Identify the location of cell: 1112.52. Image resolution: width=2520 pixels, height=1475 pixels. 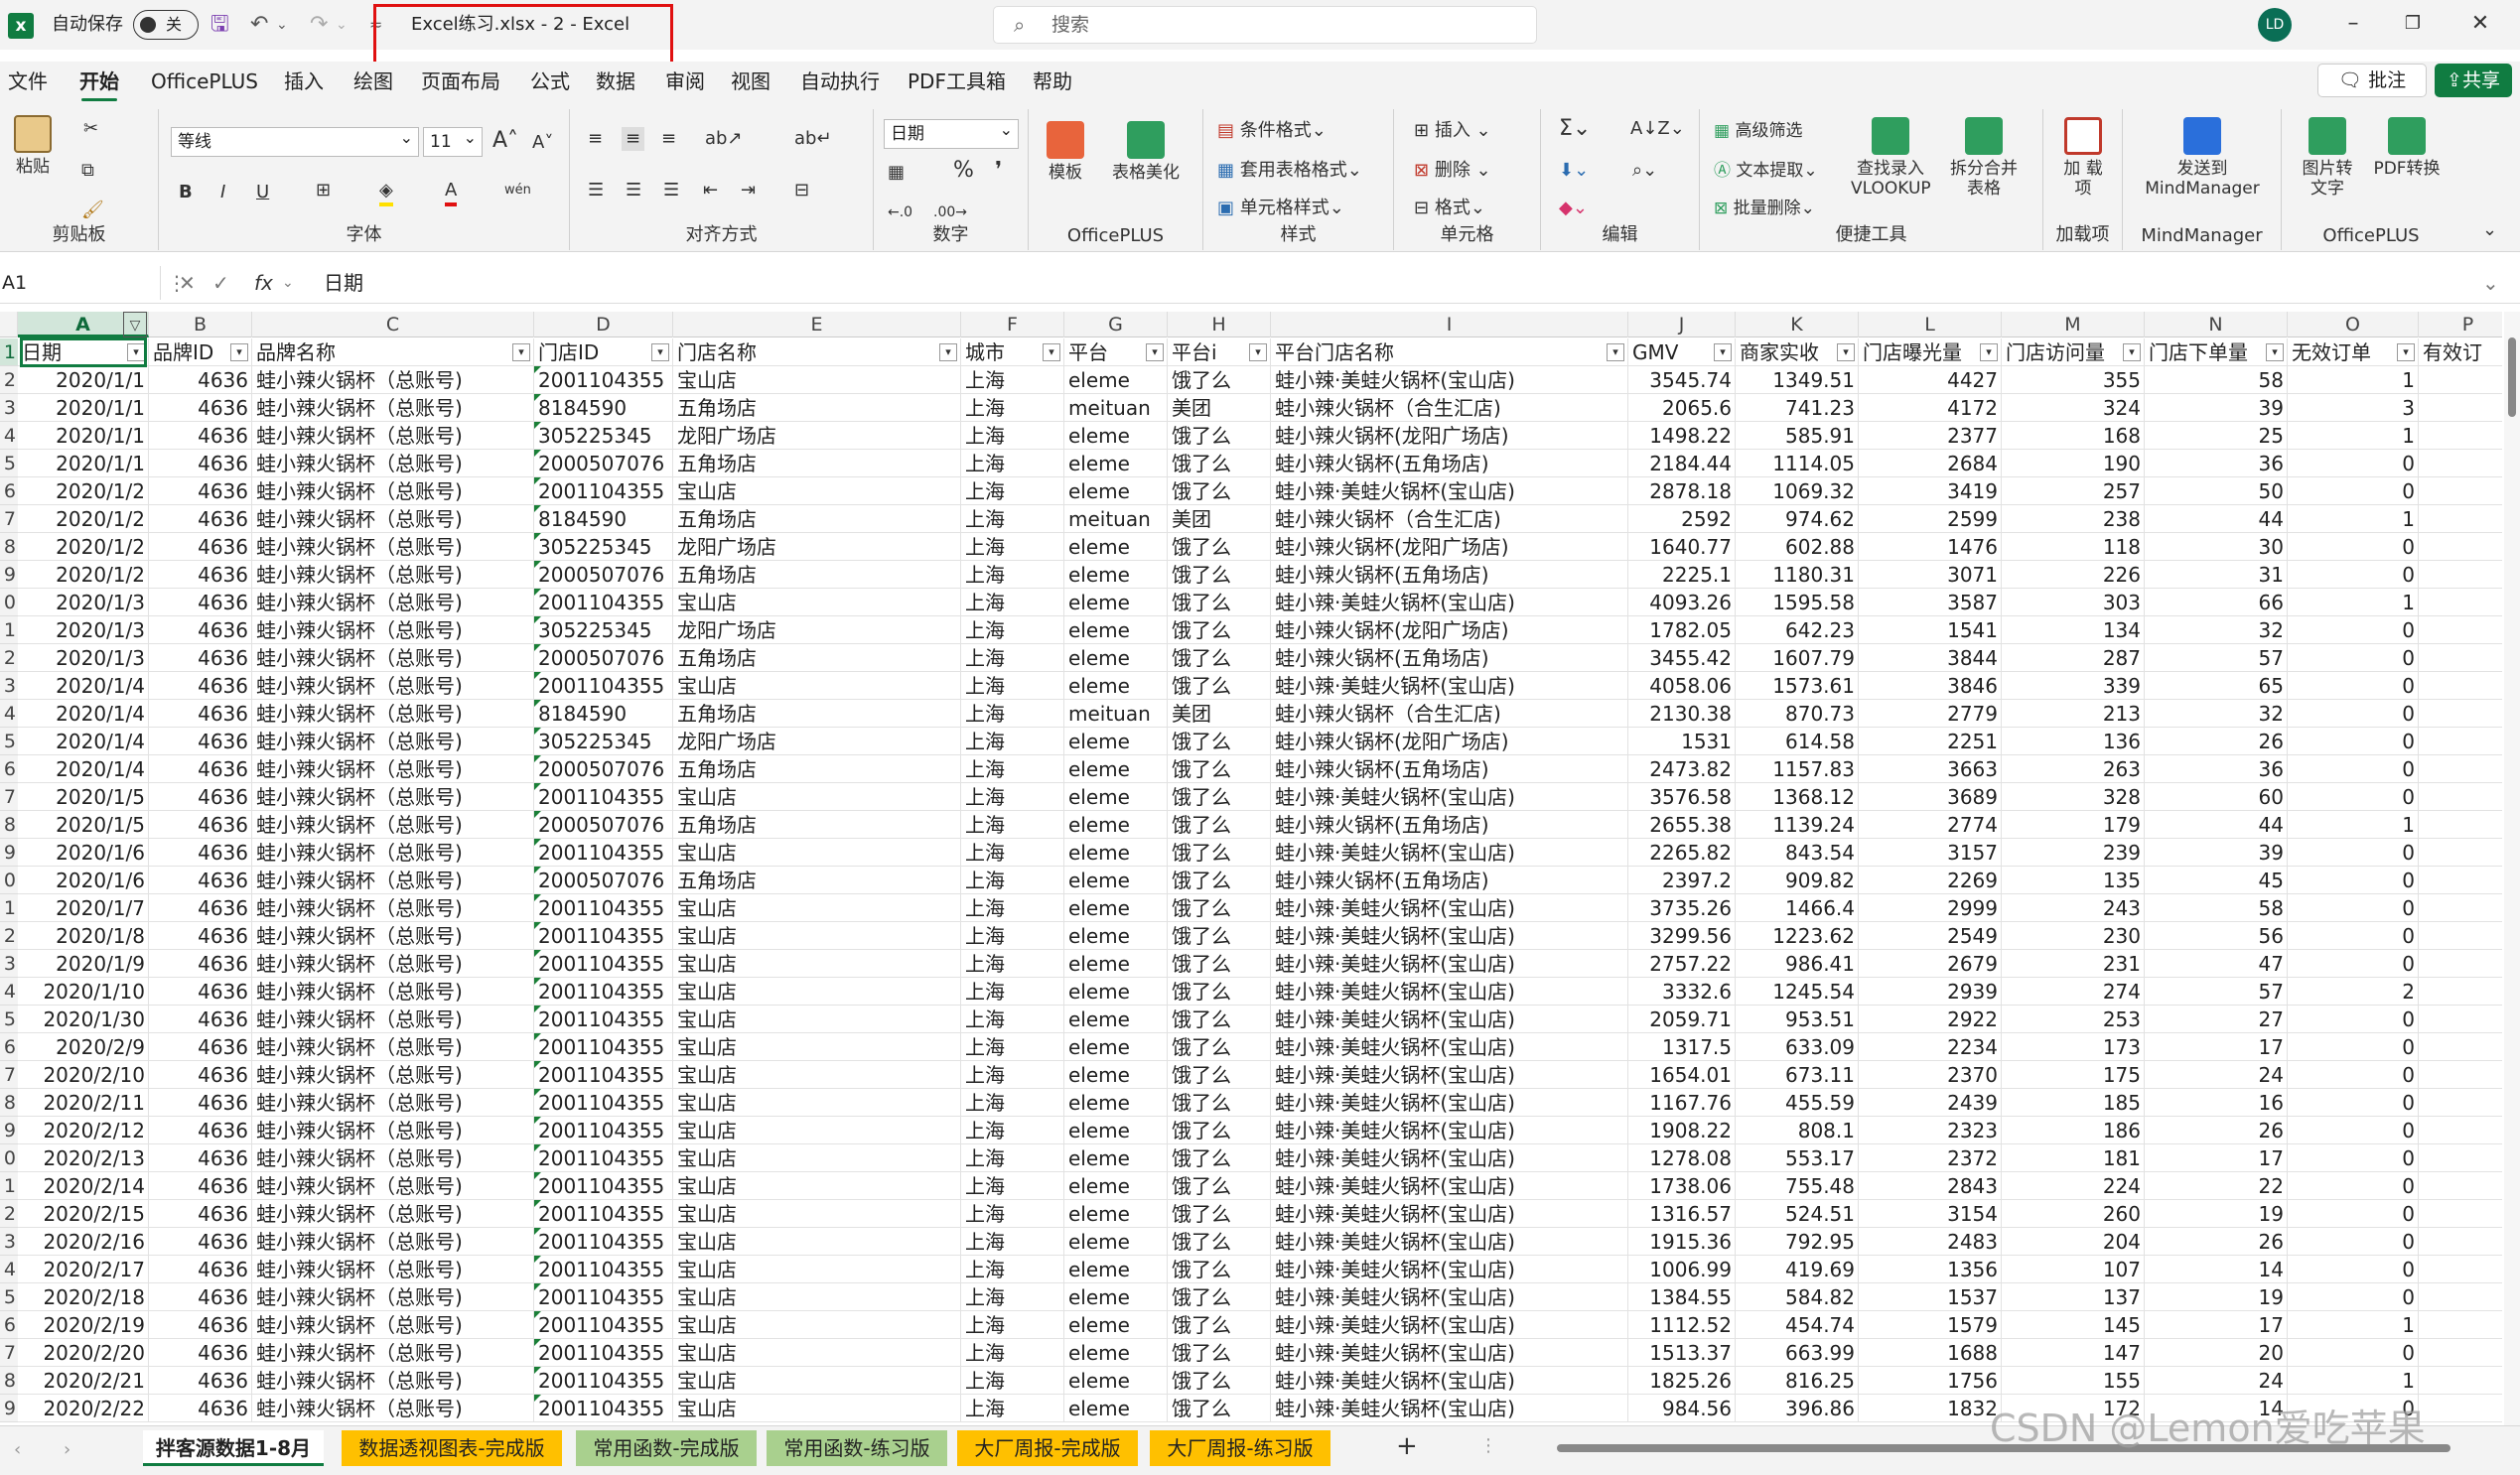
(1682, 1325).